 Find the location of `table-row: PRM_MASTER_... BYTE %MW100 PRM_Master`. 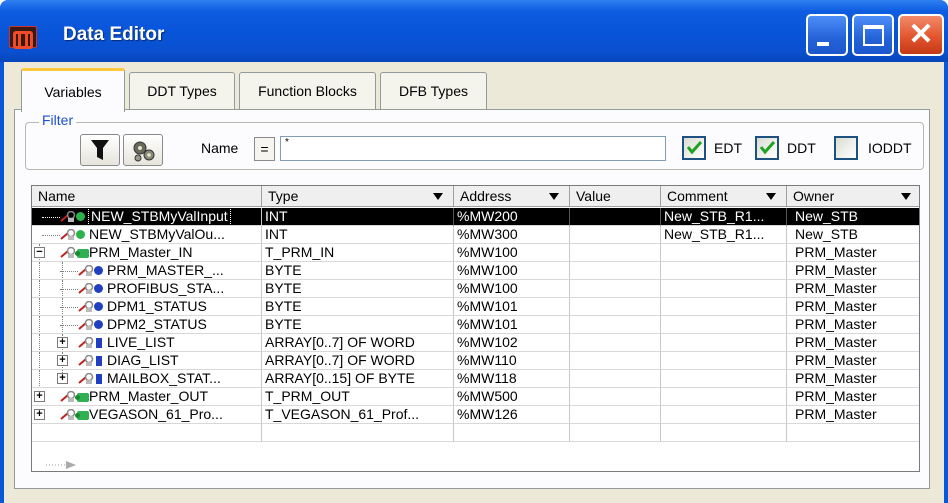

table-row: PRM_MASTER_... BYTE %MW100 PRM_Master is located at coordinates (475, 271).